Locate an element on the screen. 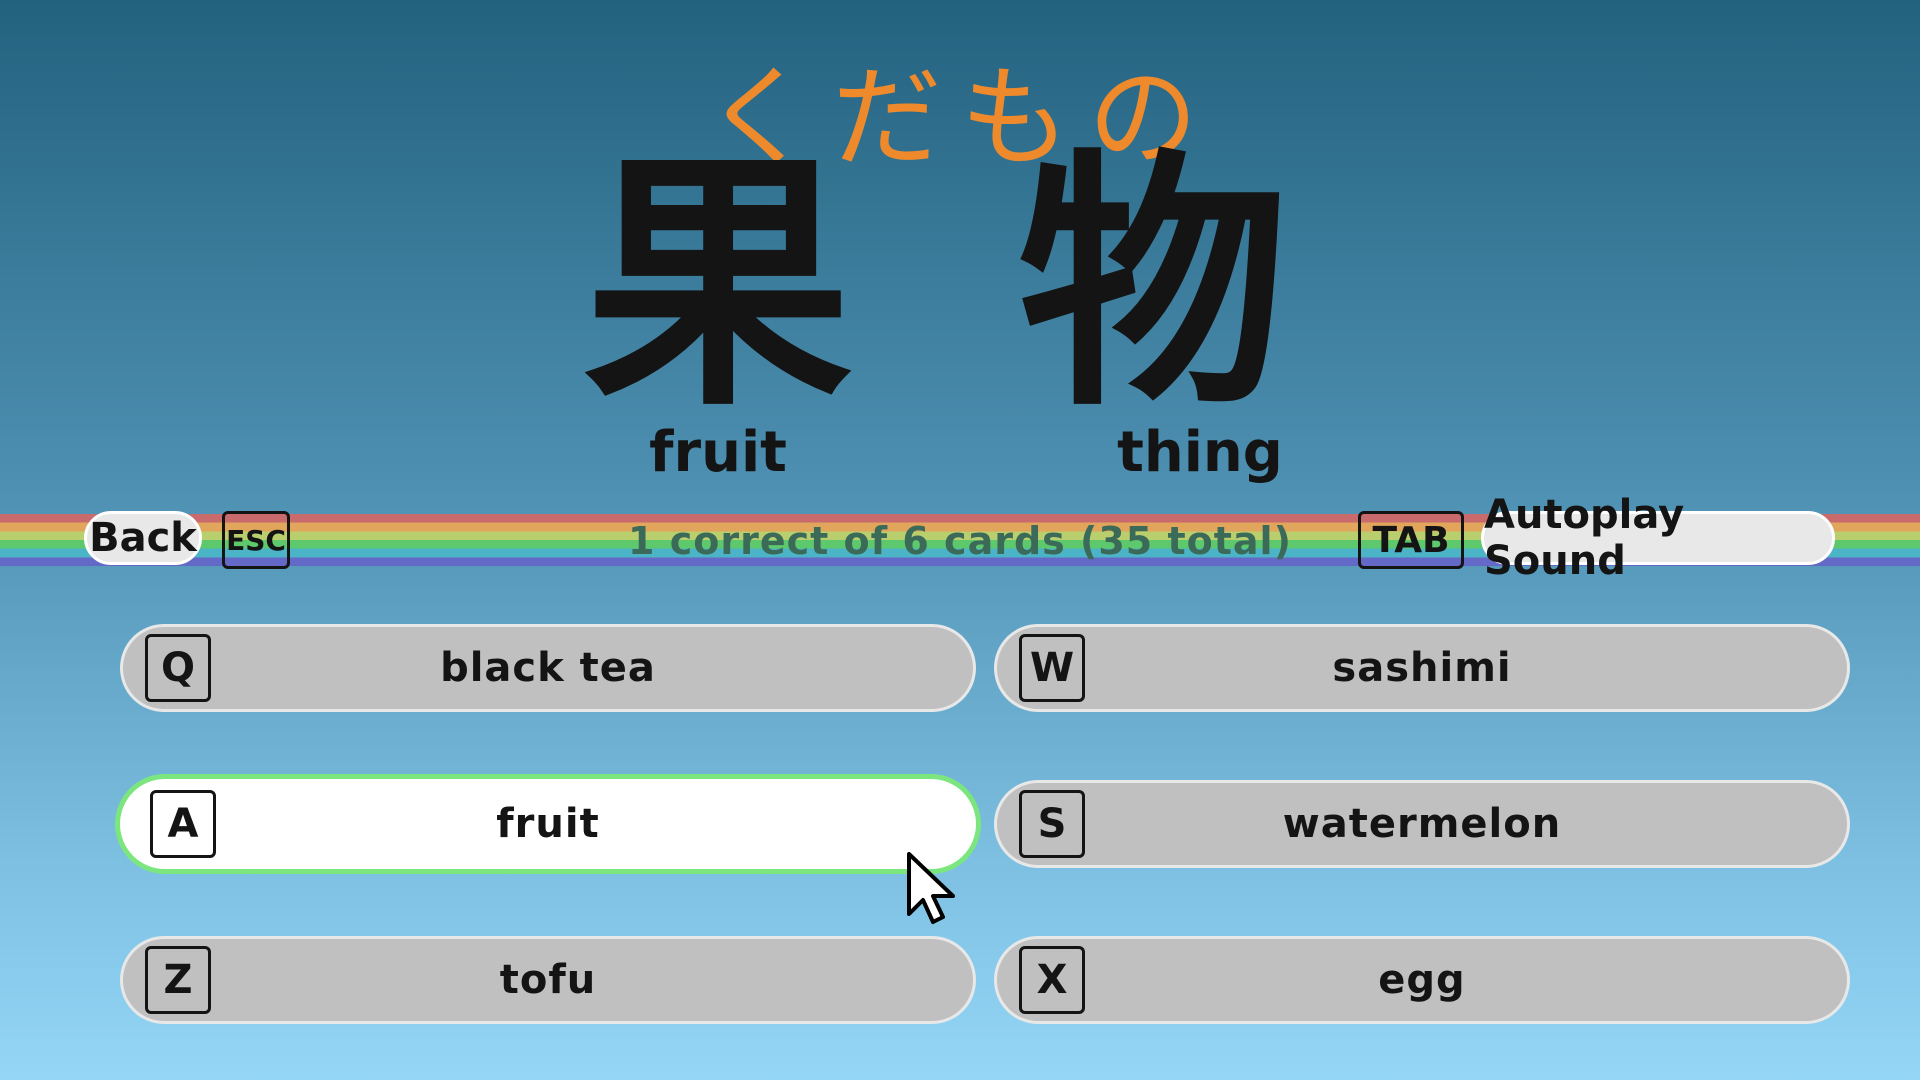 The image size is (1920, 1080). back-button: Back is located at coordinates (143, 538).